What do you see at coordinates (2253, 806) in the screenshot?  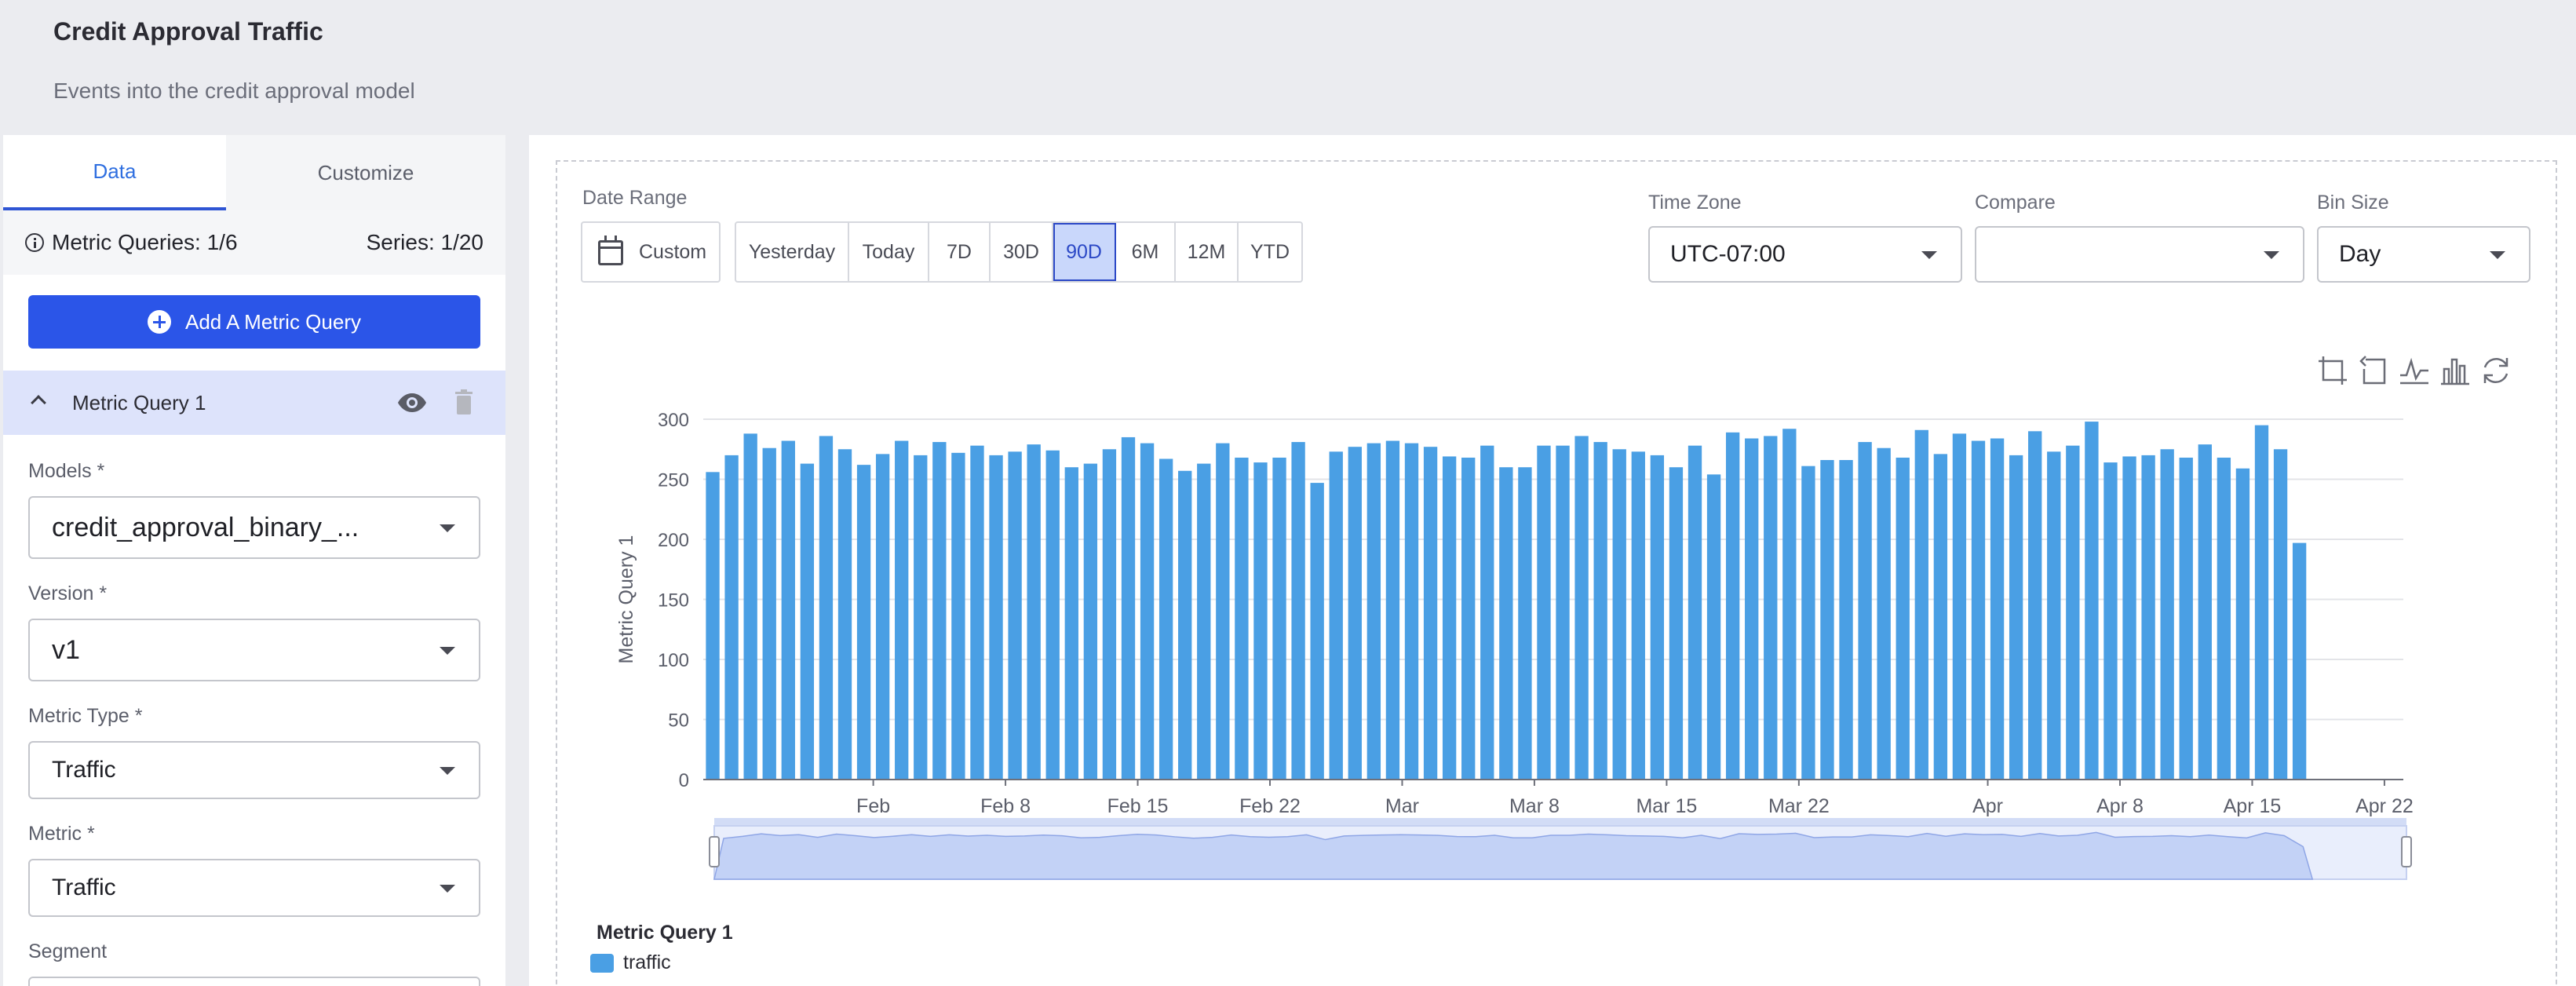 I see `x-tick-label: Apr 15` at bounding box center [2253, 806].